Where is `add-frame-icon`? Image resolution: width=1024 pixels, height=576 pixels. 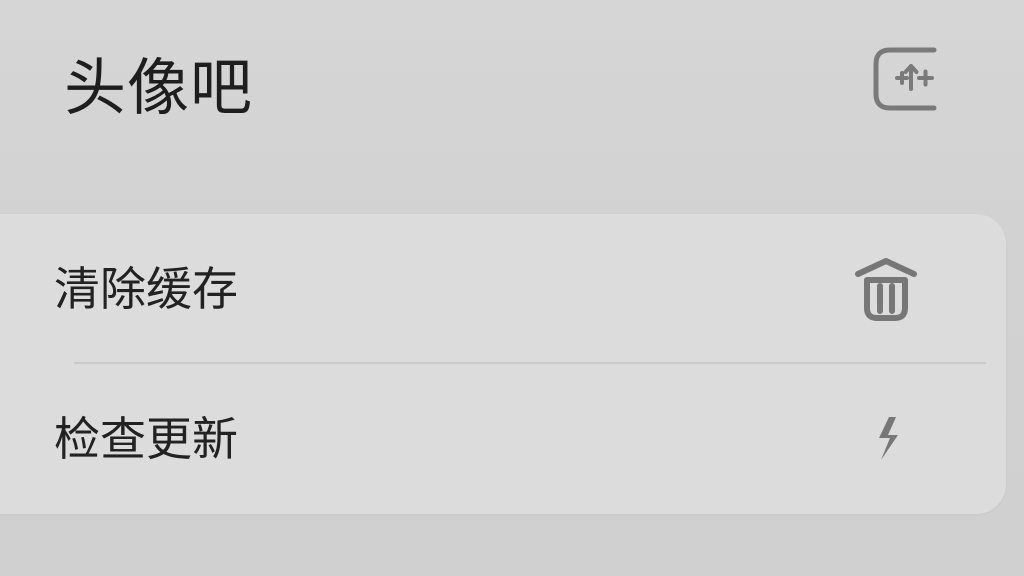
add-frame-icon is located at coordinates (905, 79).